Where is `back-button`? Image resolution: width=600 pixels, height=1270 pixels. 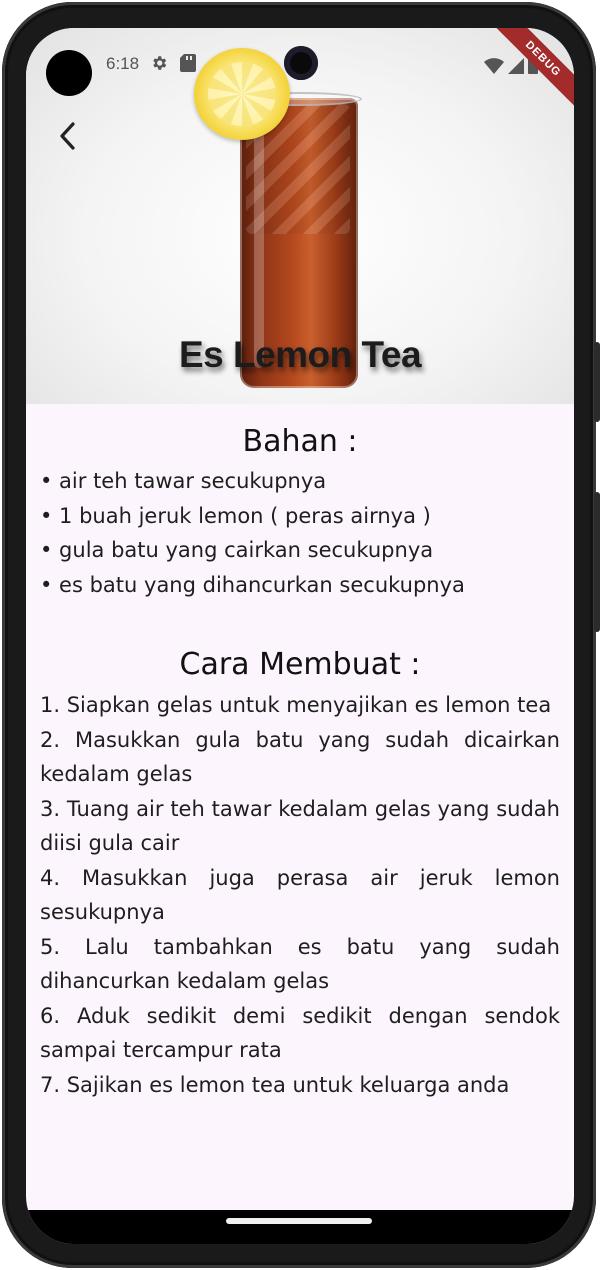 back-button is located at coordinates (68, 136).